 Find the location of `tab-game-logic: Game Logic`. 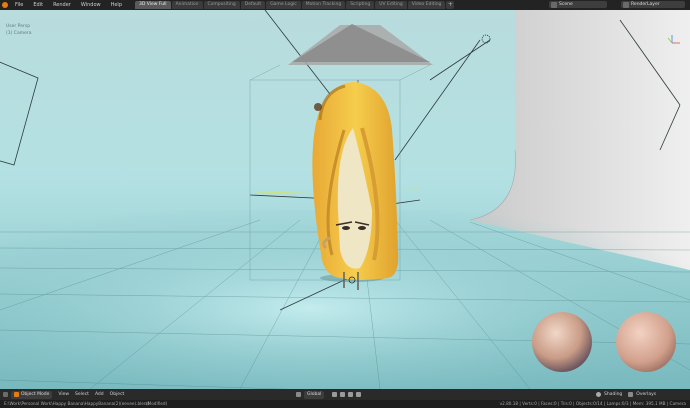

tab-game-logic: Game Logic is located at coordinates (283, 5).